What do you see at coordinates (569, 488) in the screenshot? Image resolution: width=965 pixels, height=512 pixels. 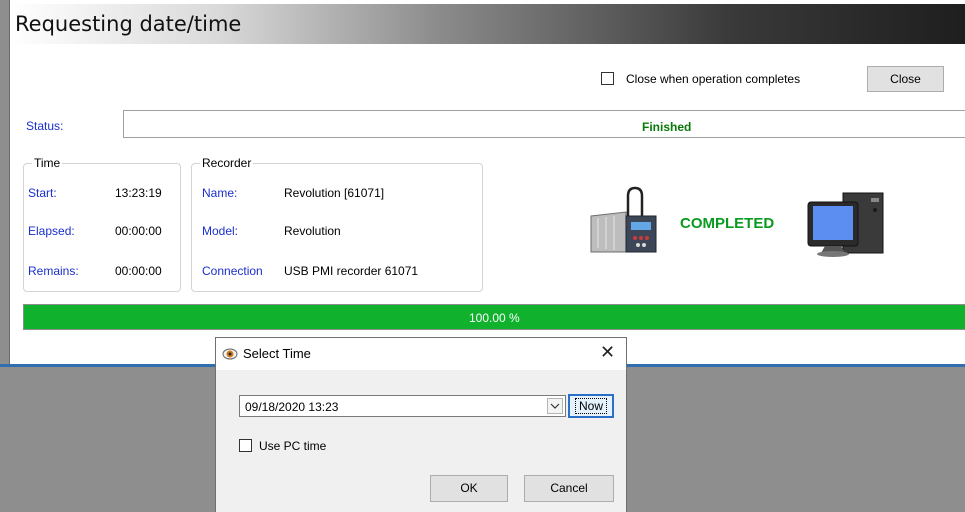 I see `cancel-button: Cancel` at bounding box center [569, 488].